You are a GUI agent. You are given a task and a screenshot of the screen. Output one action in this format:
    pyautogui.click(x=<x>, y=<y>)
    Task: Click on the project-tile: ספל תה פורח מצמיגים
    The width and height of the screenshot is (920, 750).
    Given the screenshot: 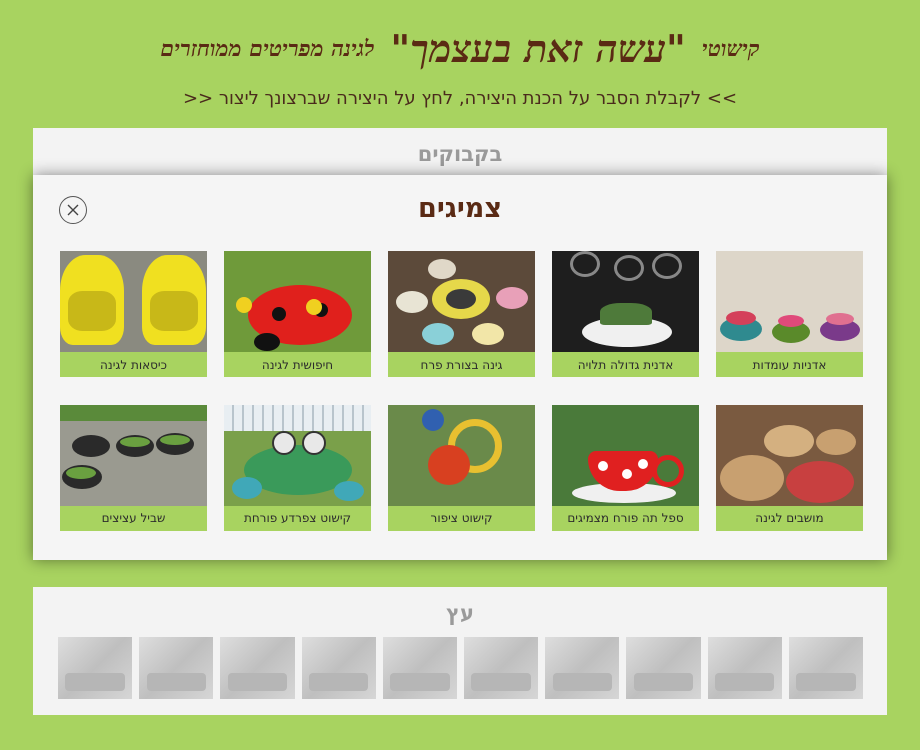 What is the action you would take?
    pyautogui.click(x=625, y=467)
    